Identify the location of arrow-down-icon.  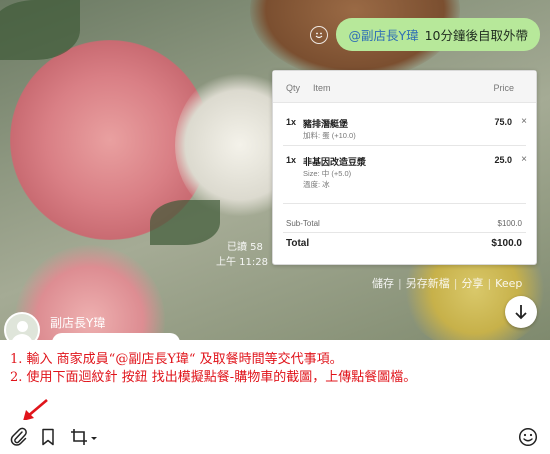
(521, 312).